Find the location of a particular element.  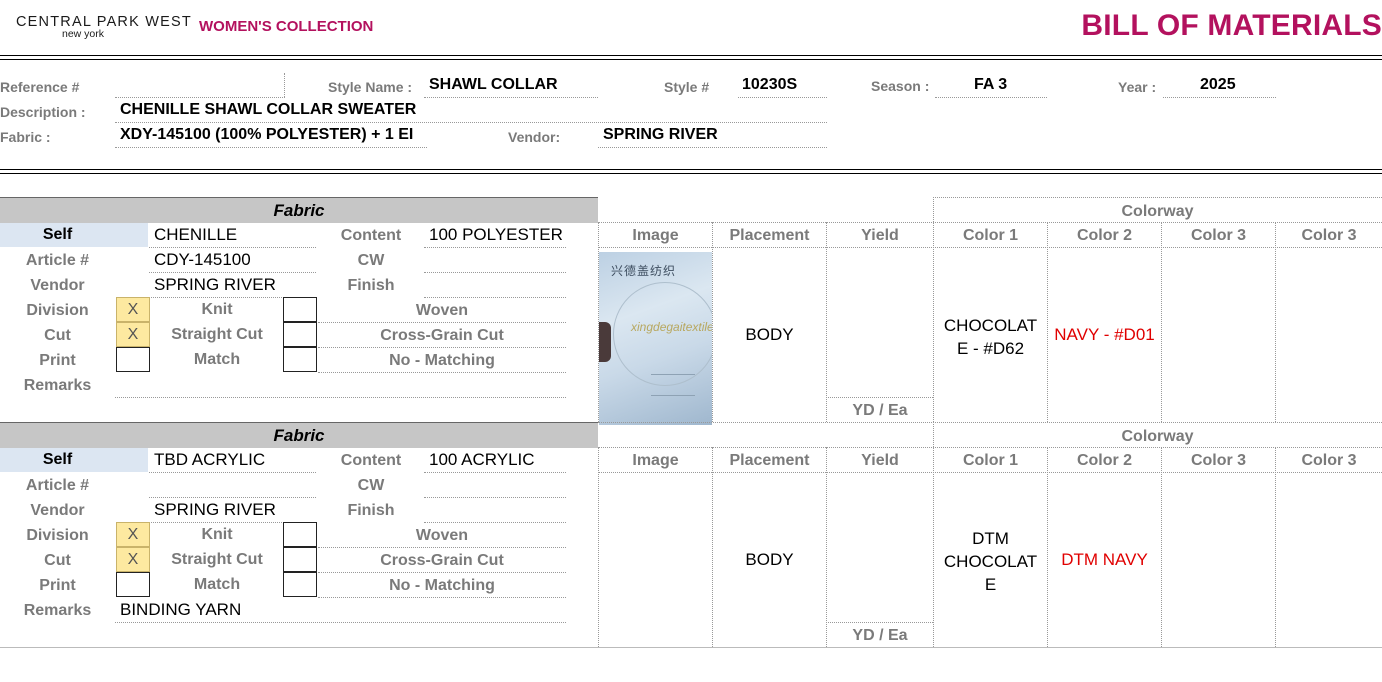

collection-title: WOMEN'S COLLECTION is located at coordinates (286, 26).